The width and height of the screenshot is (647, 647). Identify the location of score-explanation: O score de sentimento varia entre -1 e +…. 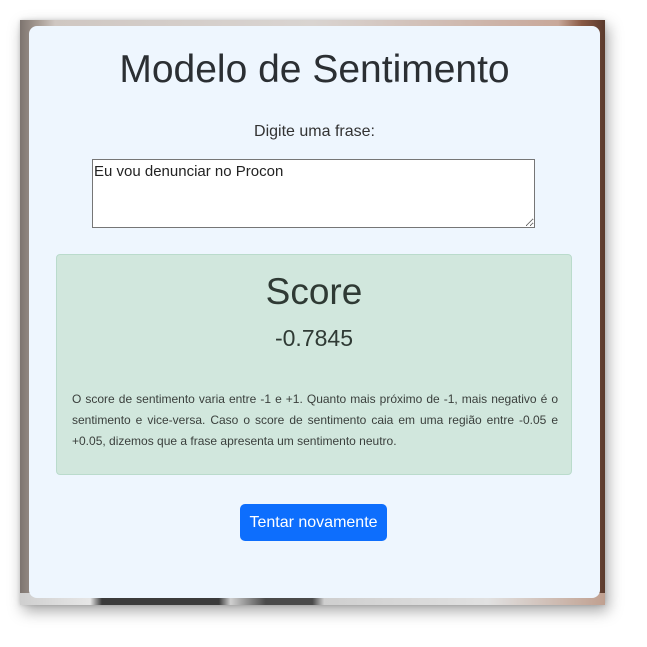
(315, 420).